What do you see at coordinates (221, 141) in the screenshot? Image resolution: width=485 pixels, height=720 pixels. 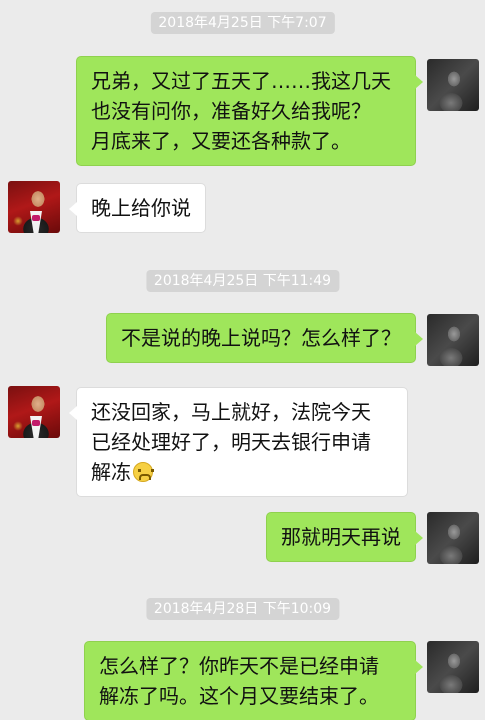 I see `message-line: 月底来了，又要还各种款了。` at bounding box center [221, 141].